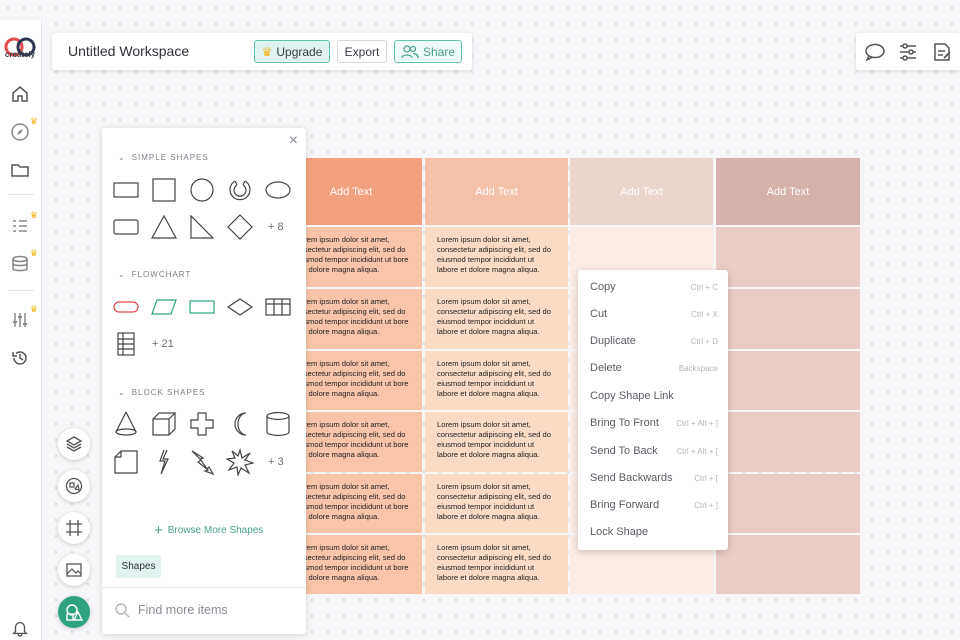  What do you see at coordinates (625, 505) in the screenshot?
I see `menu-item-label: Bring Forward` at bounding box center [625, 505].